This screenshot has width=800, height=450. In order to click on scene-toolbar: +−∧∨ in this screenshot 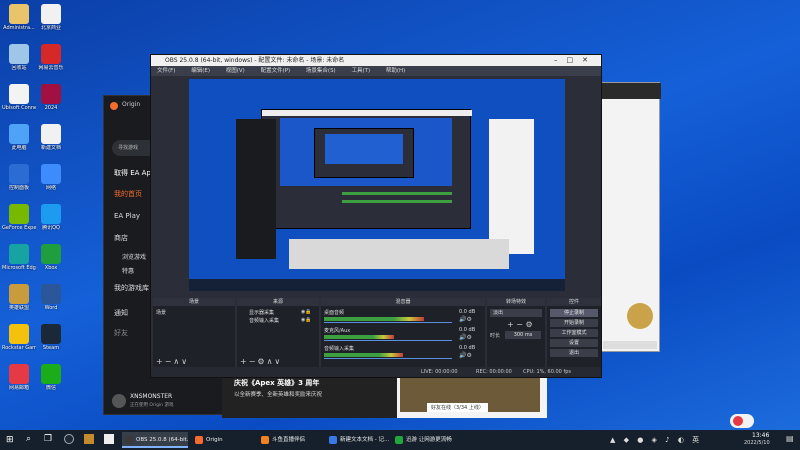, I will do `click(172, 361)`.